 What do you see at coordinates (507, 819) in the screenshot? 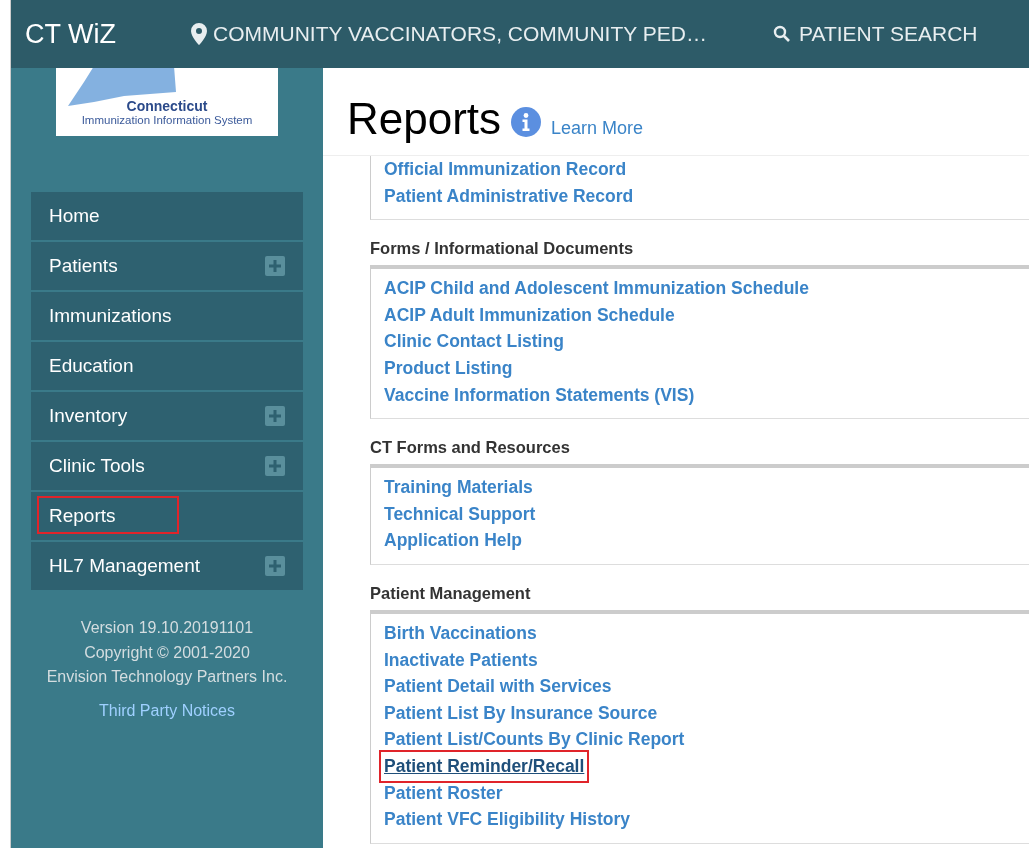
I see `report-link: Patient VFC Eligibility History` at bounding box center [507, 819].